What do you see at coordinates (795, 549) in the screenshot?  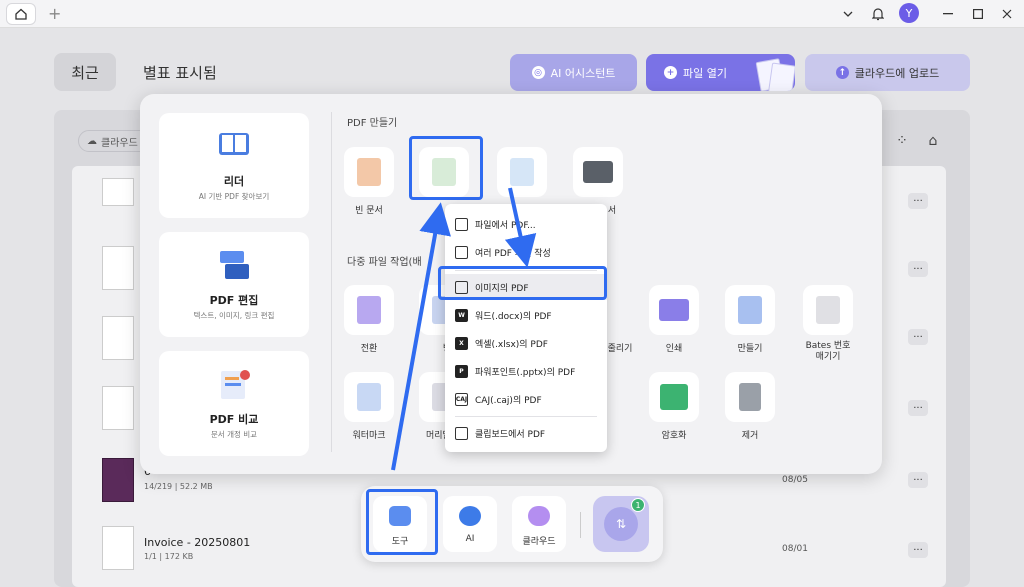 I see `file-date: 08/01` at bounding box center [795, 549].